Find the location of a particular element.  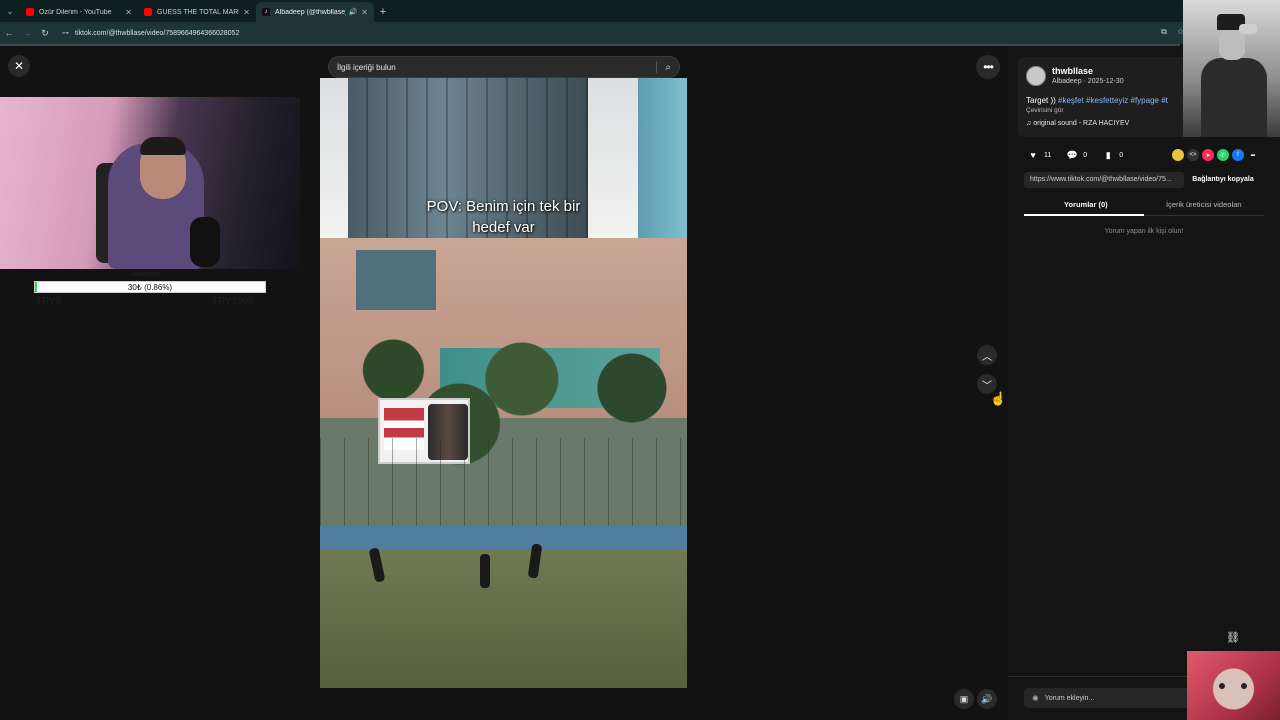

donation-goal-bar: 30₺ (0.86%) is located at coordinates (150, 287).